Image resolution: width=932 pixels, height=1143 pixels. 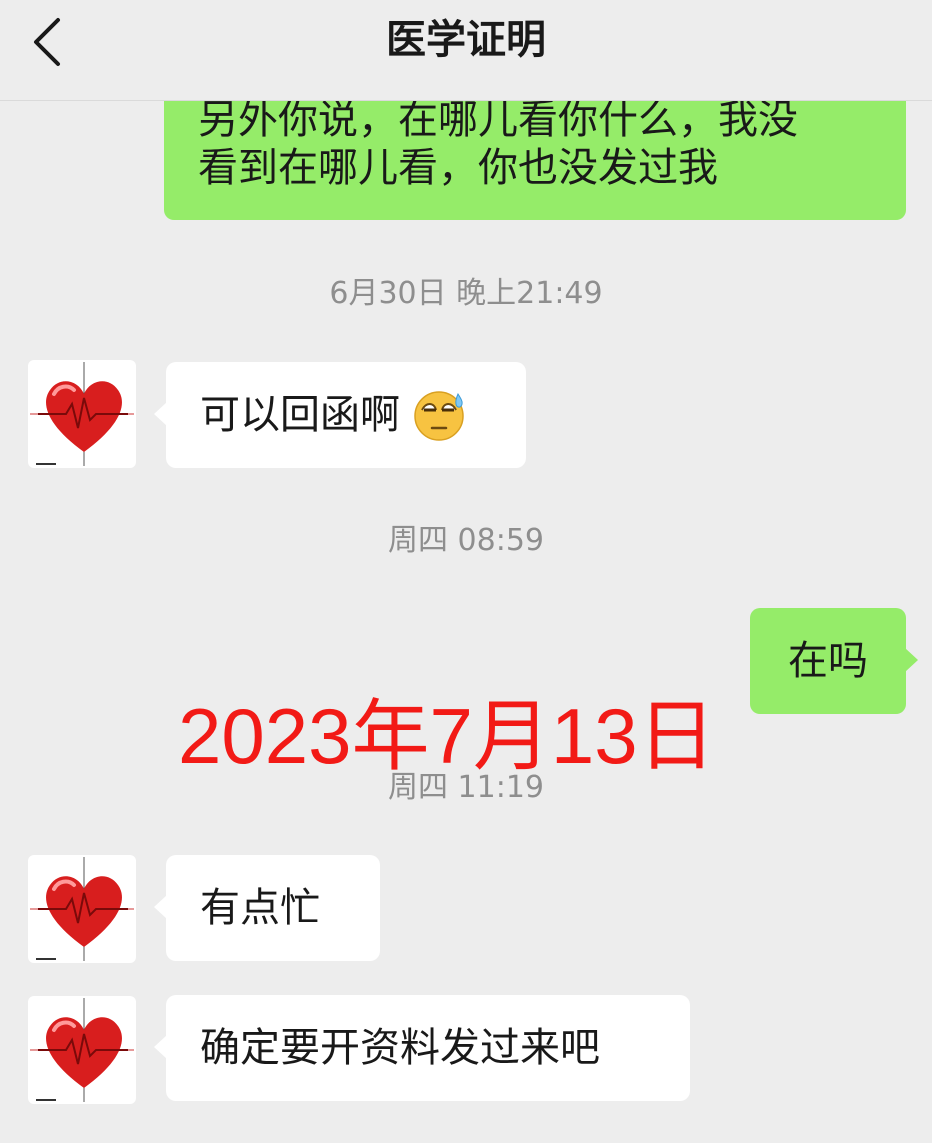 I want to click on message-text: 在吗, so click(x=828, y=661).